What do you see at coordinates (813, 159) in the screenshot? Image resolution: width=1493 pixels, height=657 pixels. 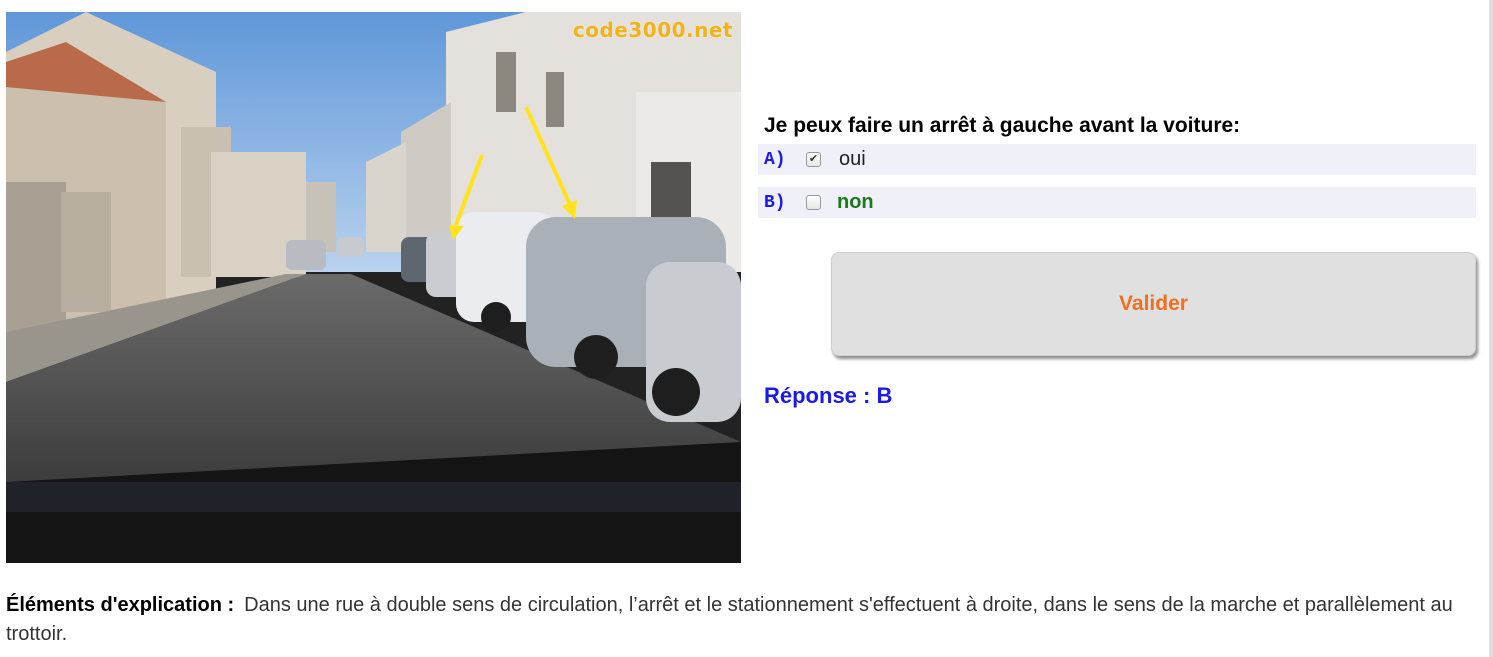 I see `answer-checkbox-a: ✔` at bounding box center [813, 159].